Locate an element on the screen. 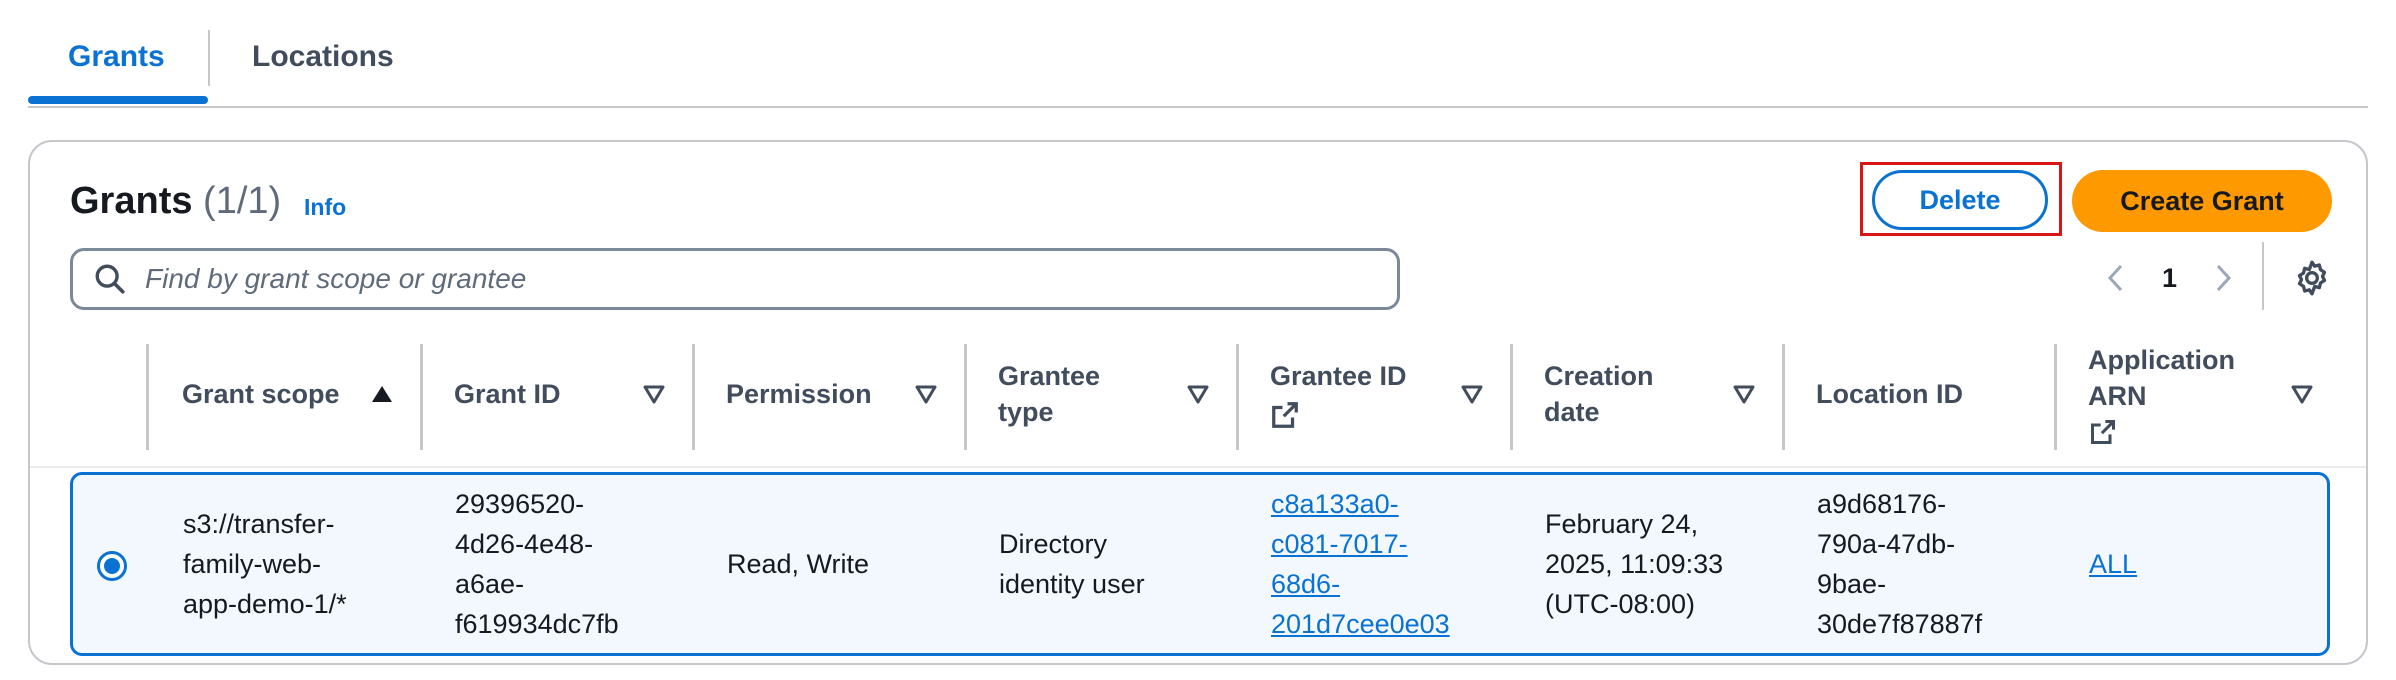  search-box is located at coordinates (735, 279).